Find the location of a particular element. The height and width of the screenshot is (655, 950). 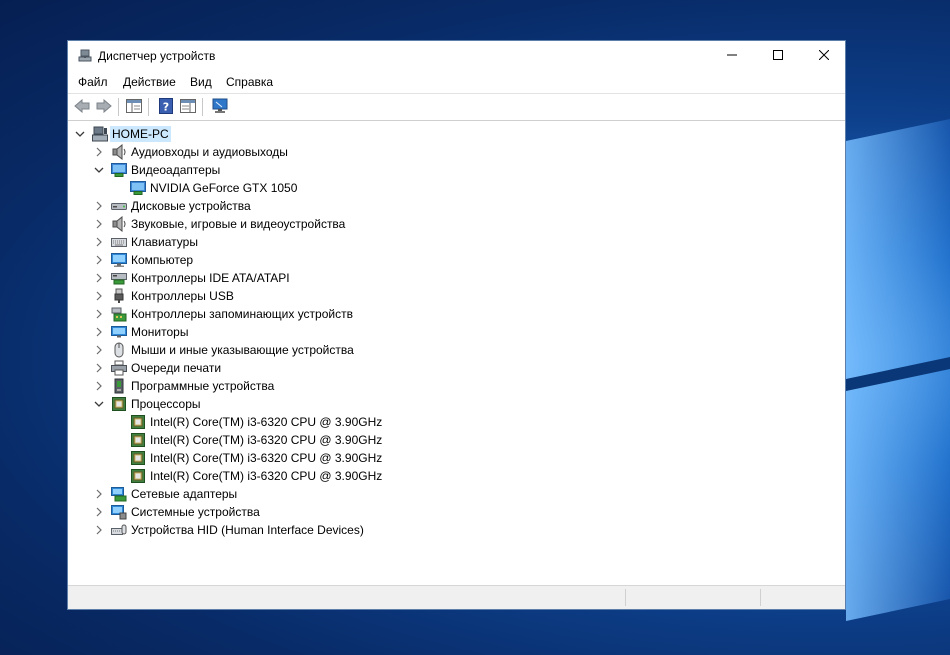

tree-category-item: Мыши и иные указывающие устройства is located at coordinates (278, 350).